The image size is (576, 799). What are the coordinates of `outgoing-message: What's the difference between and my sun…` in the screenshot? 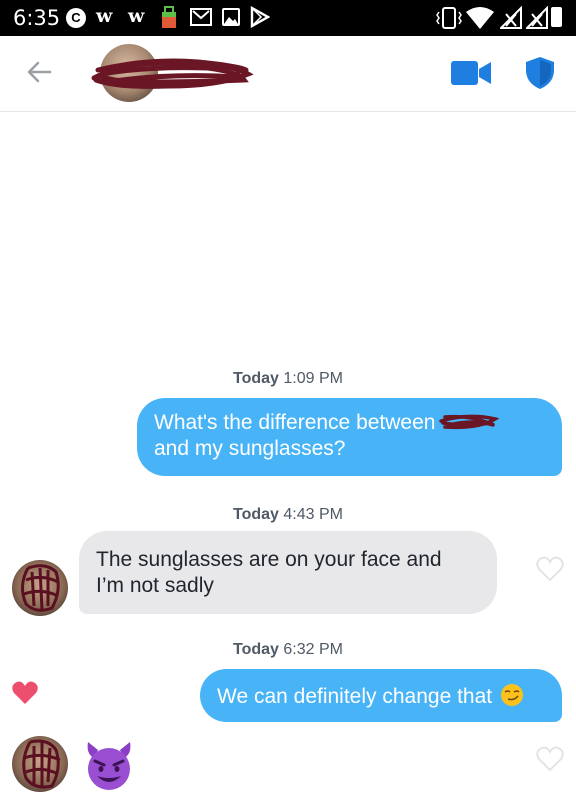 It's located at (349, 437).